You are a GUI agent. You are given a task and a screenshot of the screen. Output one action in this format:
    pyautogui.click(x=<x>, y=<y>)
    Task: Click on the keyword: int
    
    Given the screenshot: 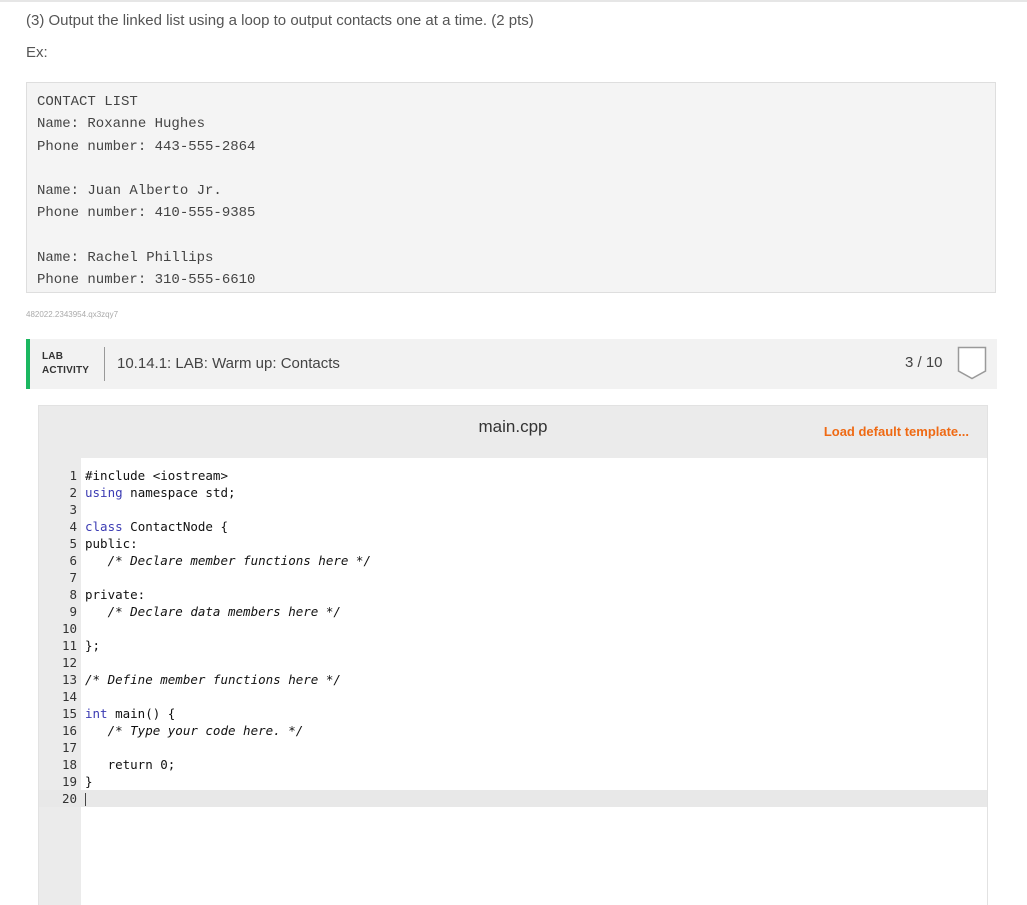 What is the action you would take?
    pyautogui.click(x=96, y=713)
    